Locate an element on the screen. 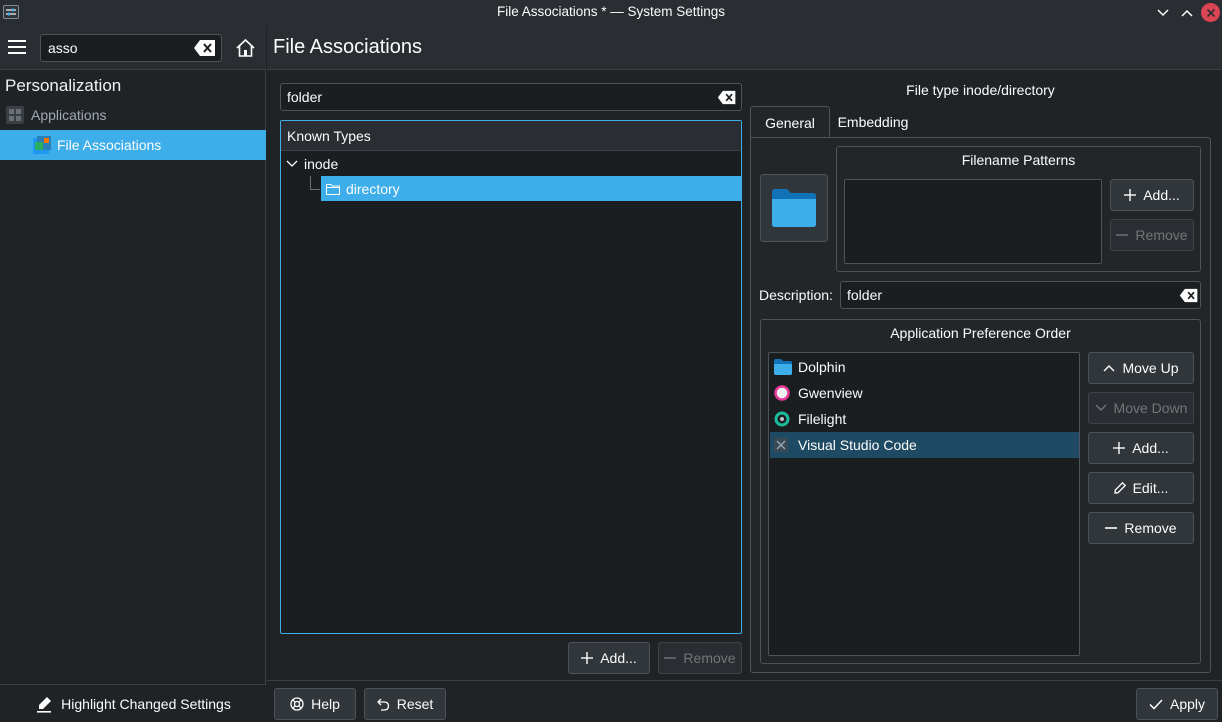 The height and width of the screenshot is (722, 1222). tree-item-inode: inode is located at coordinates (511, 164).